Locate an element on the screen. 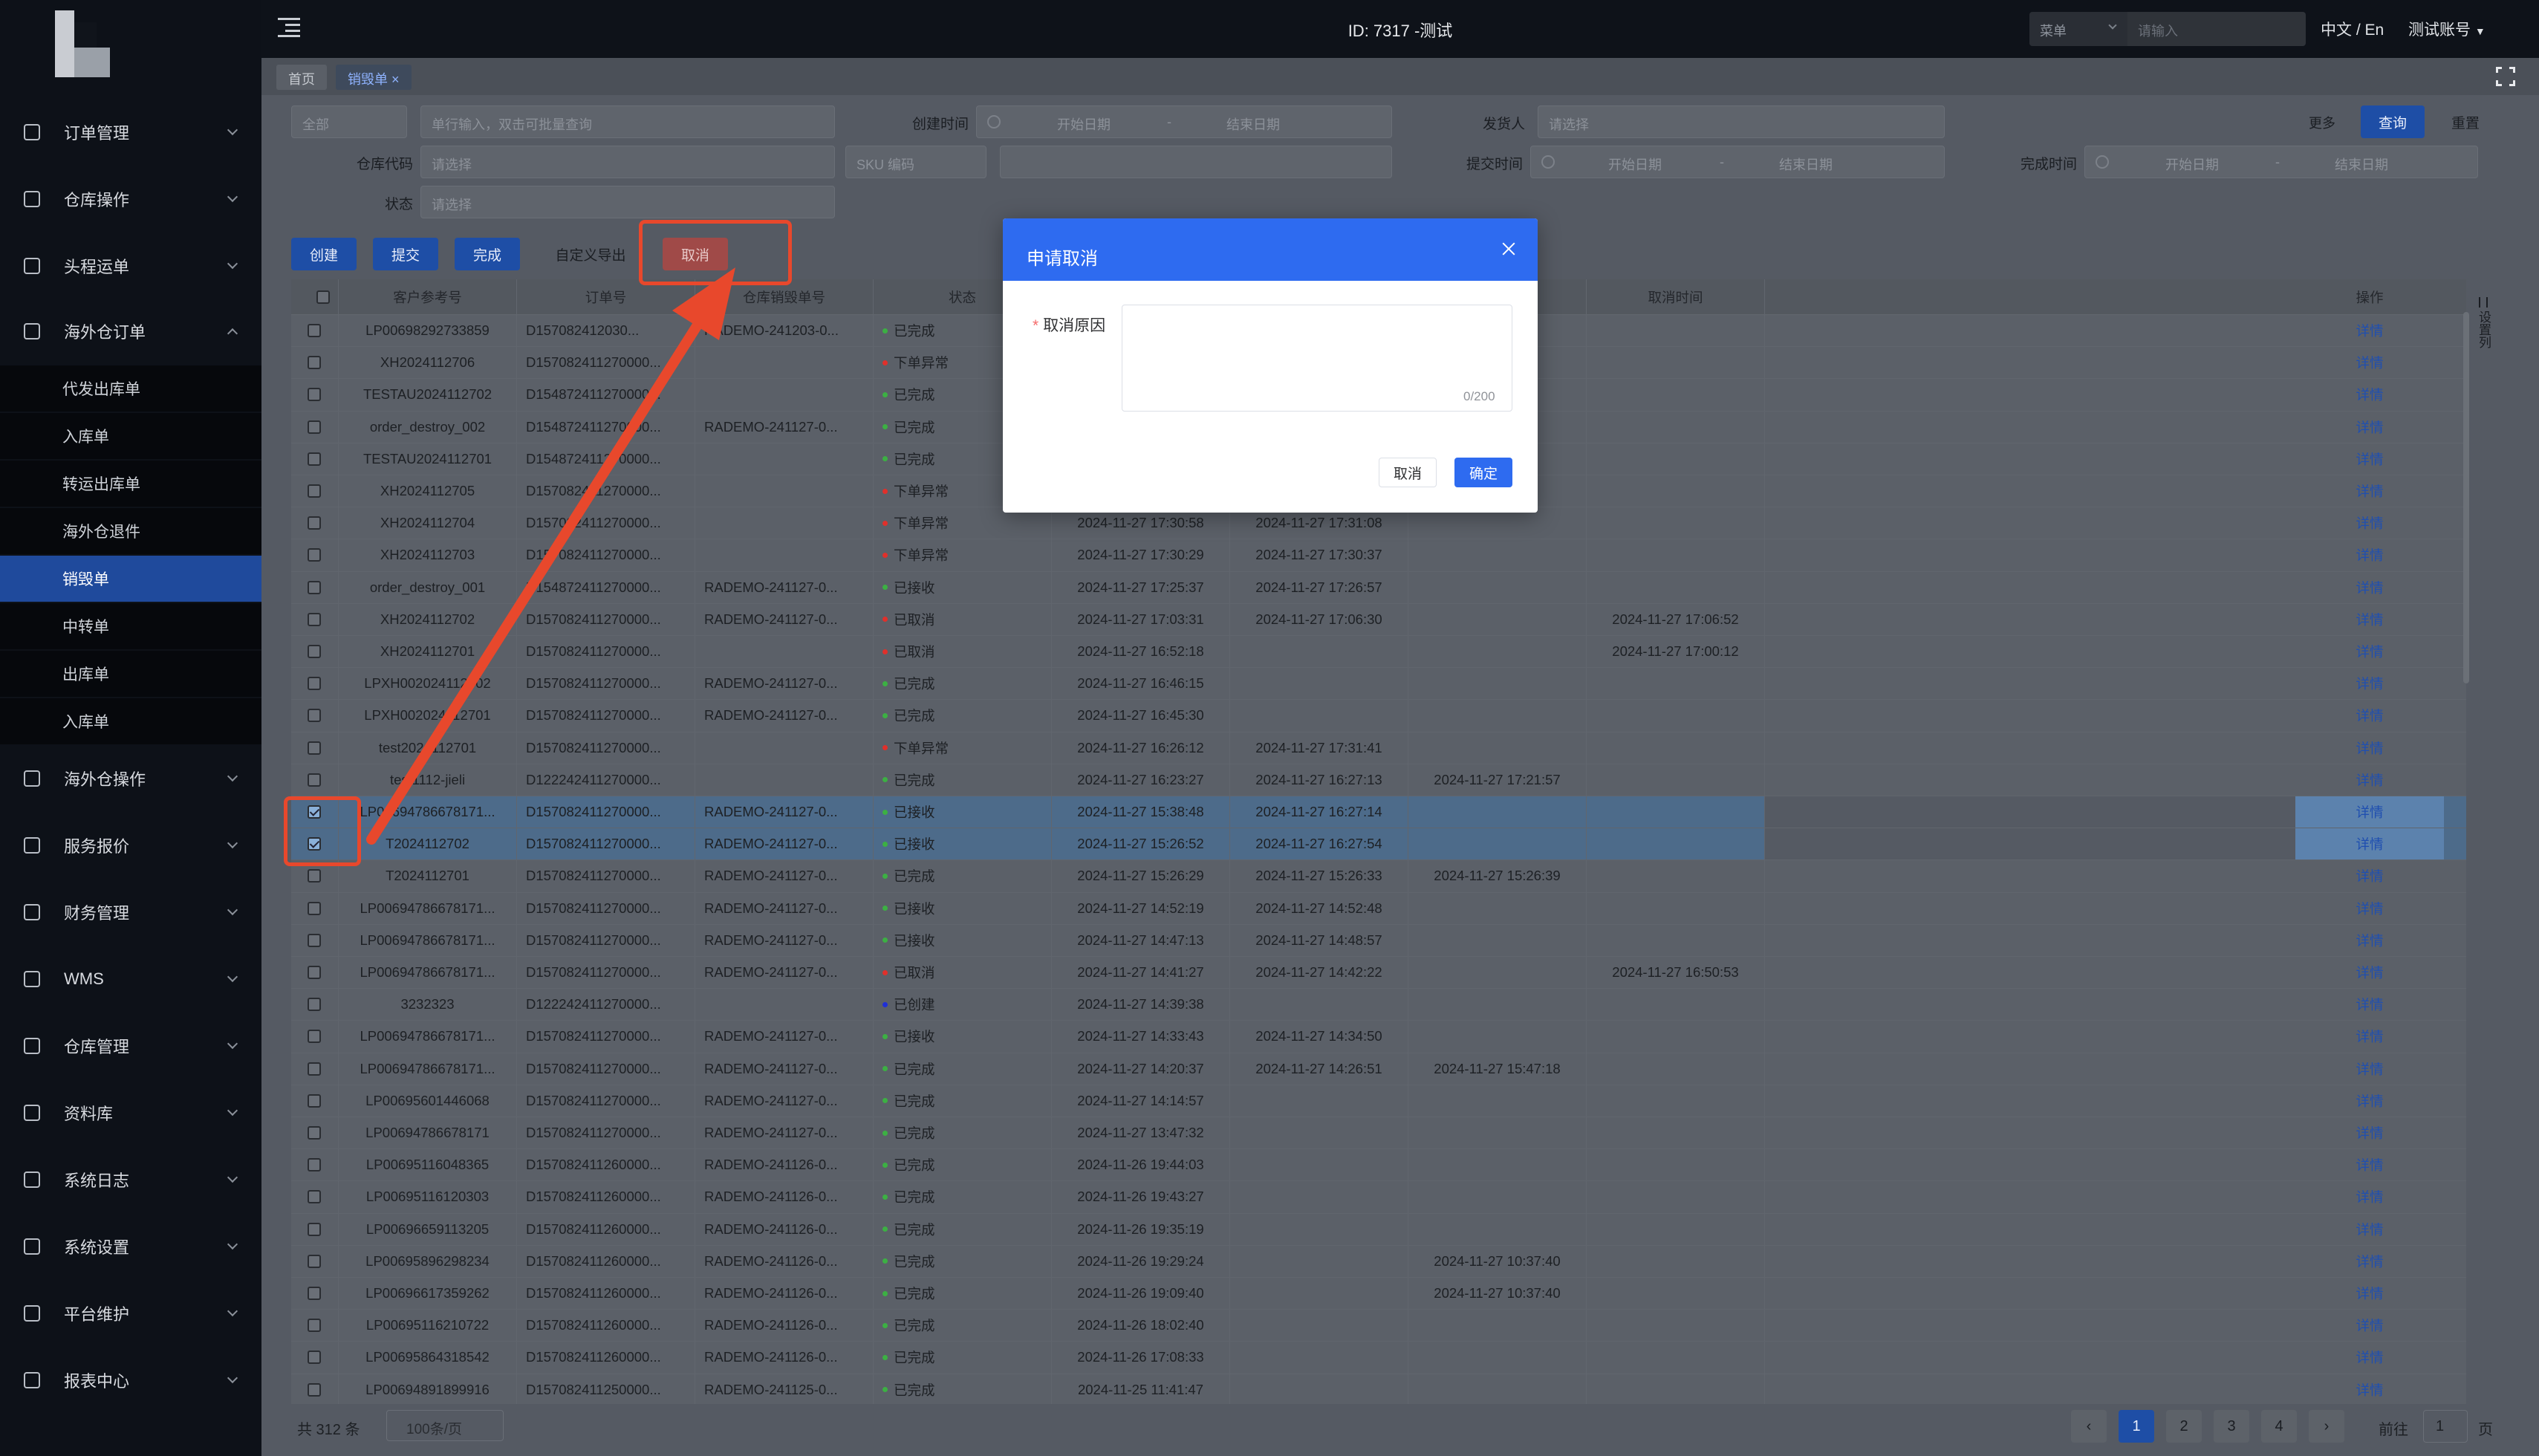 This screenshot has height=1456, width=2539. prev-page-button: ‹ is located at coordinates (2089, 1427).